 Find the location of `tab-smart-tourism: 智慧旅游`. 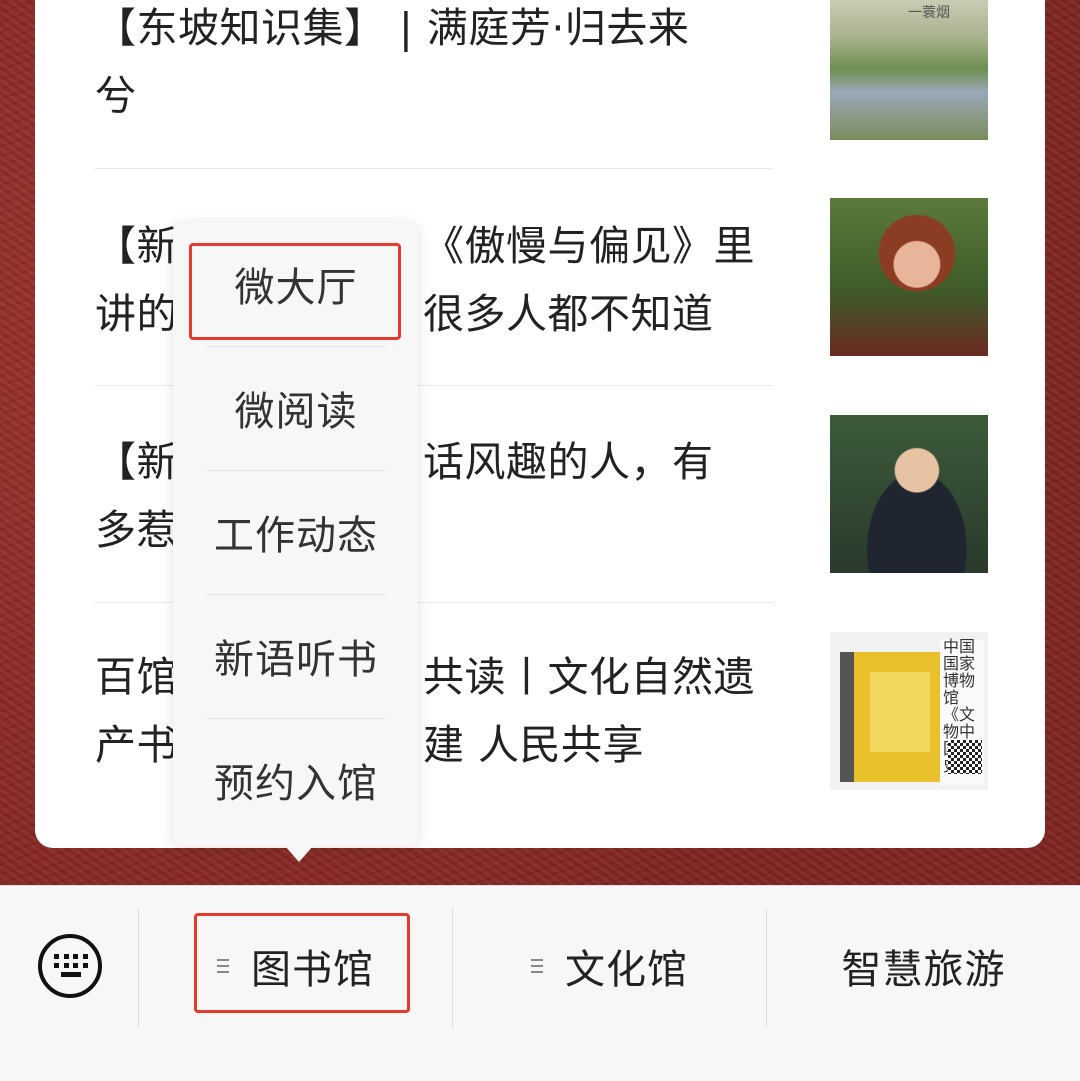

tab-smart-tourism: 智慧旅游 is located at coordinates (923, 966).